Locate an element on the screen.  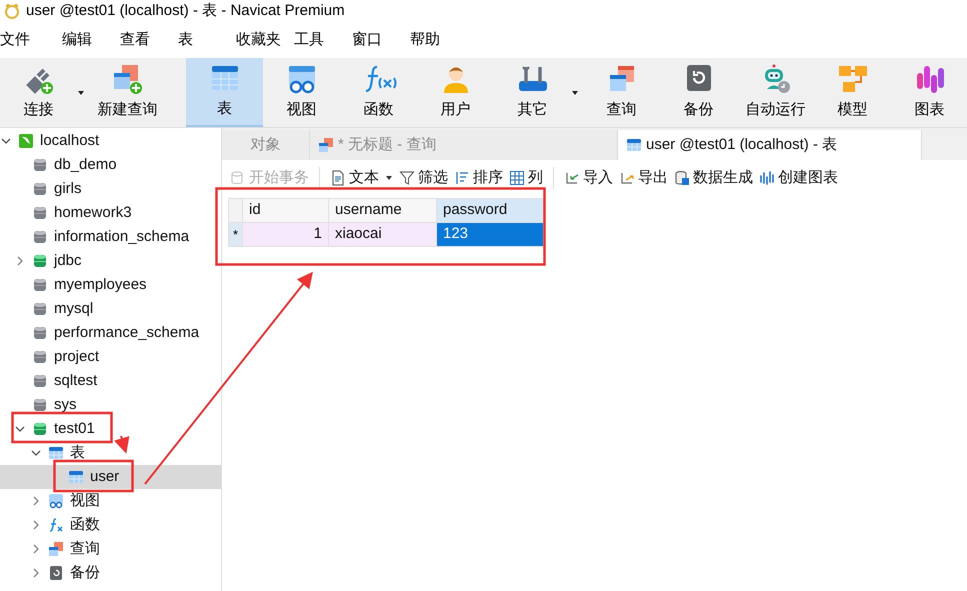
toolbar-button: 备份 is located at coordinates (698, 92).